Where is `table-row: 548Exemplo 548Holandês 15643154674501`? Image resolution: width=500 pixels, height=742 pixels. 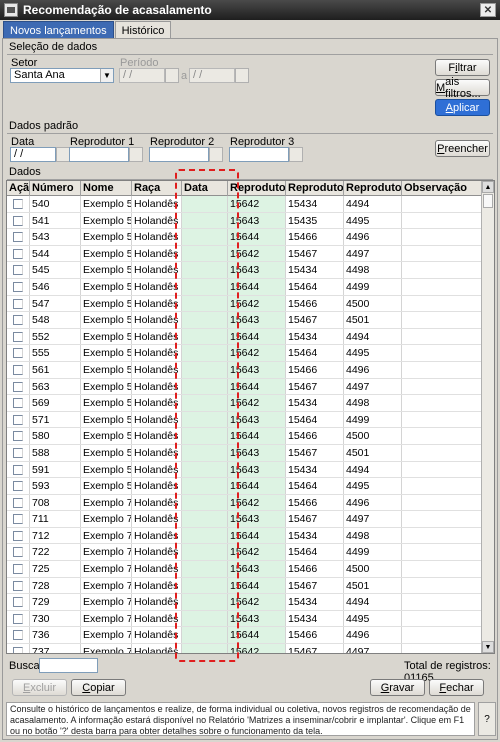
table-row: 548Exemplo 548Holandês 15643154674501 is located at coordinates (244, 320).